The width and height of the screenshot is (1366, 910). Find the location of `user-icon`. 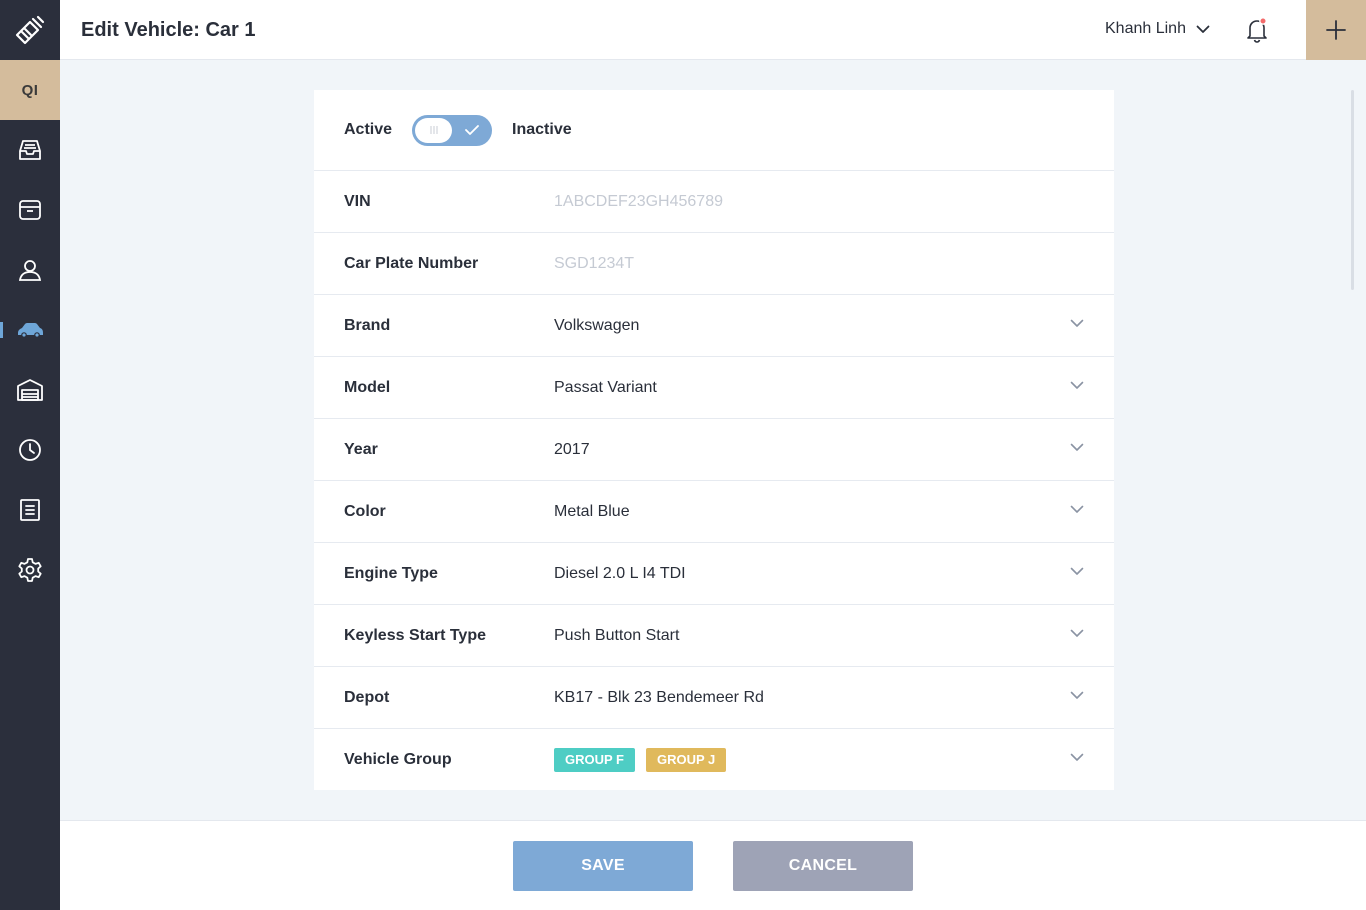

user-icon is located at coordinates (30, 270).